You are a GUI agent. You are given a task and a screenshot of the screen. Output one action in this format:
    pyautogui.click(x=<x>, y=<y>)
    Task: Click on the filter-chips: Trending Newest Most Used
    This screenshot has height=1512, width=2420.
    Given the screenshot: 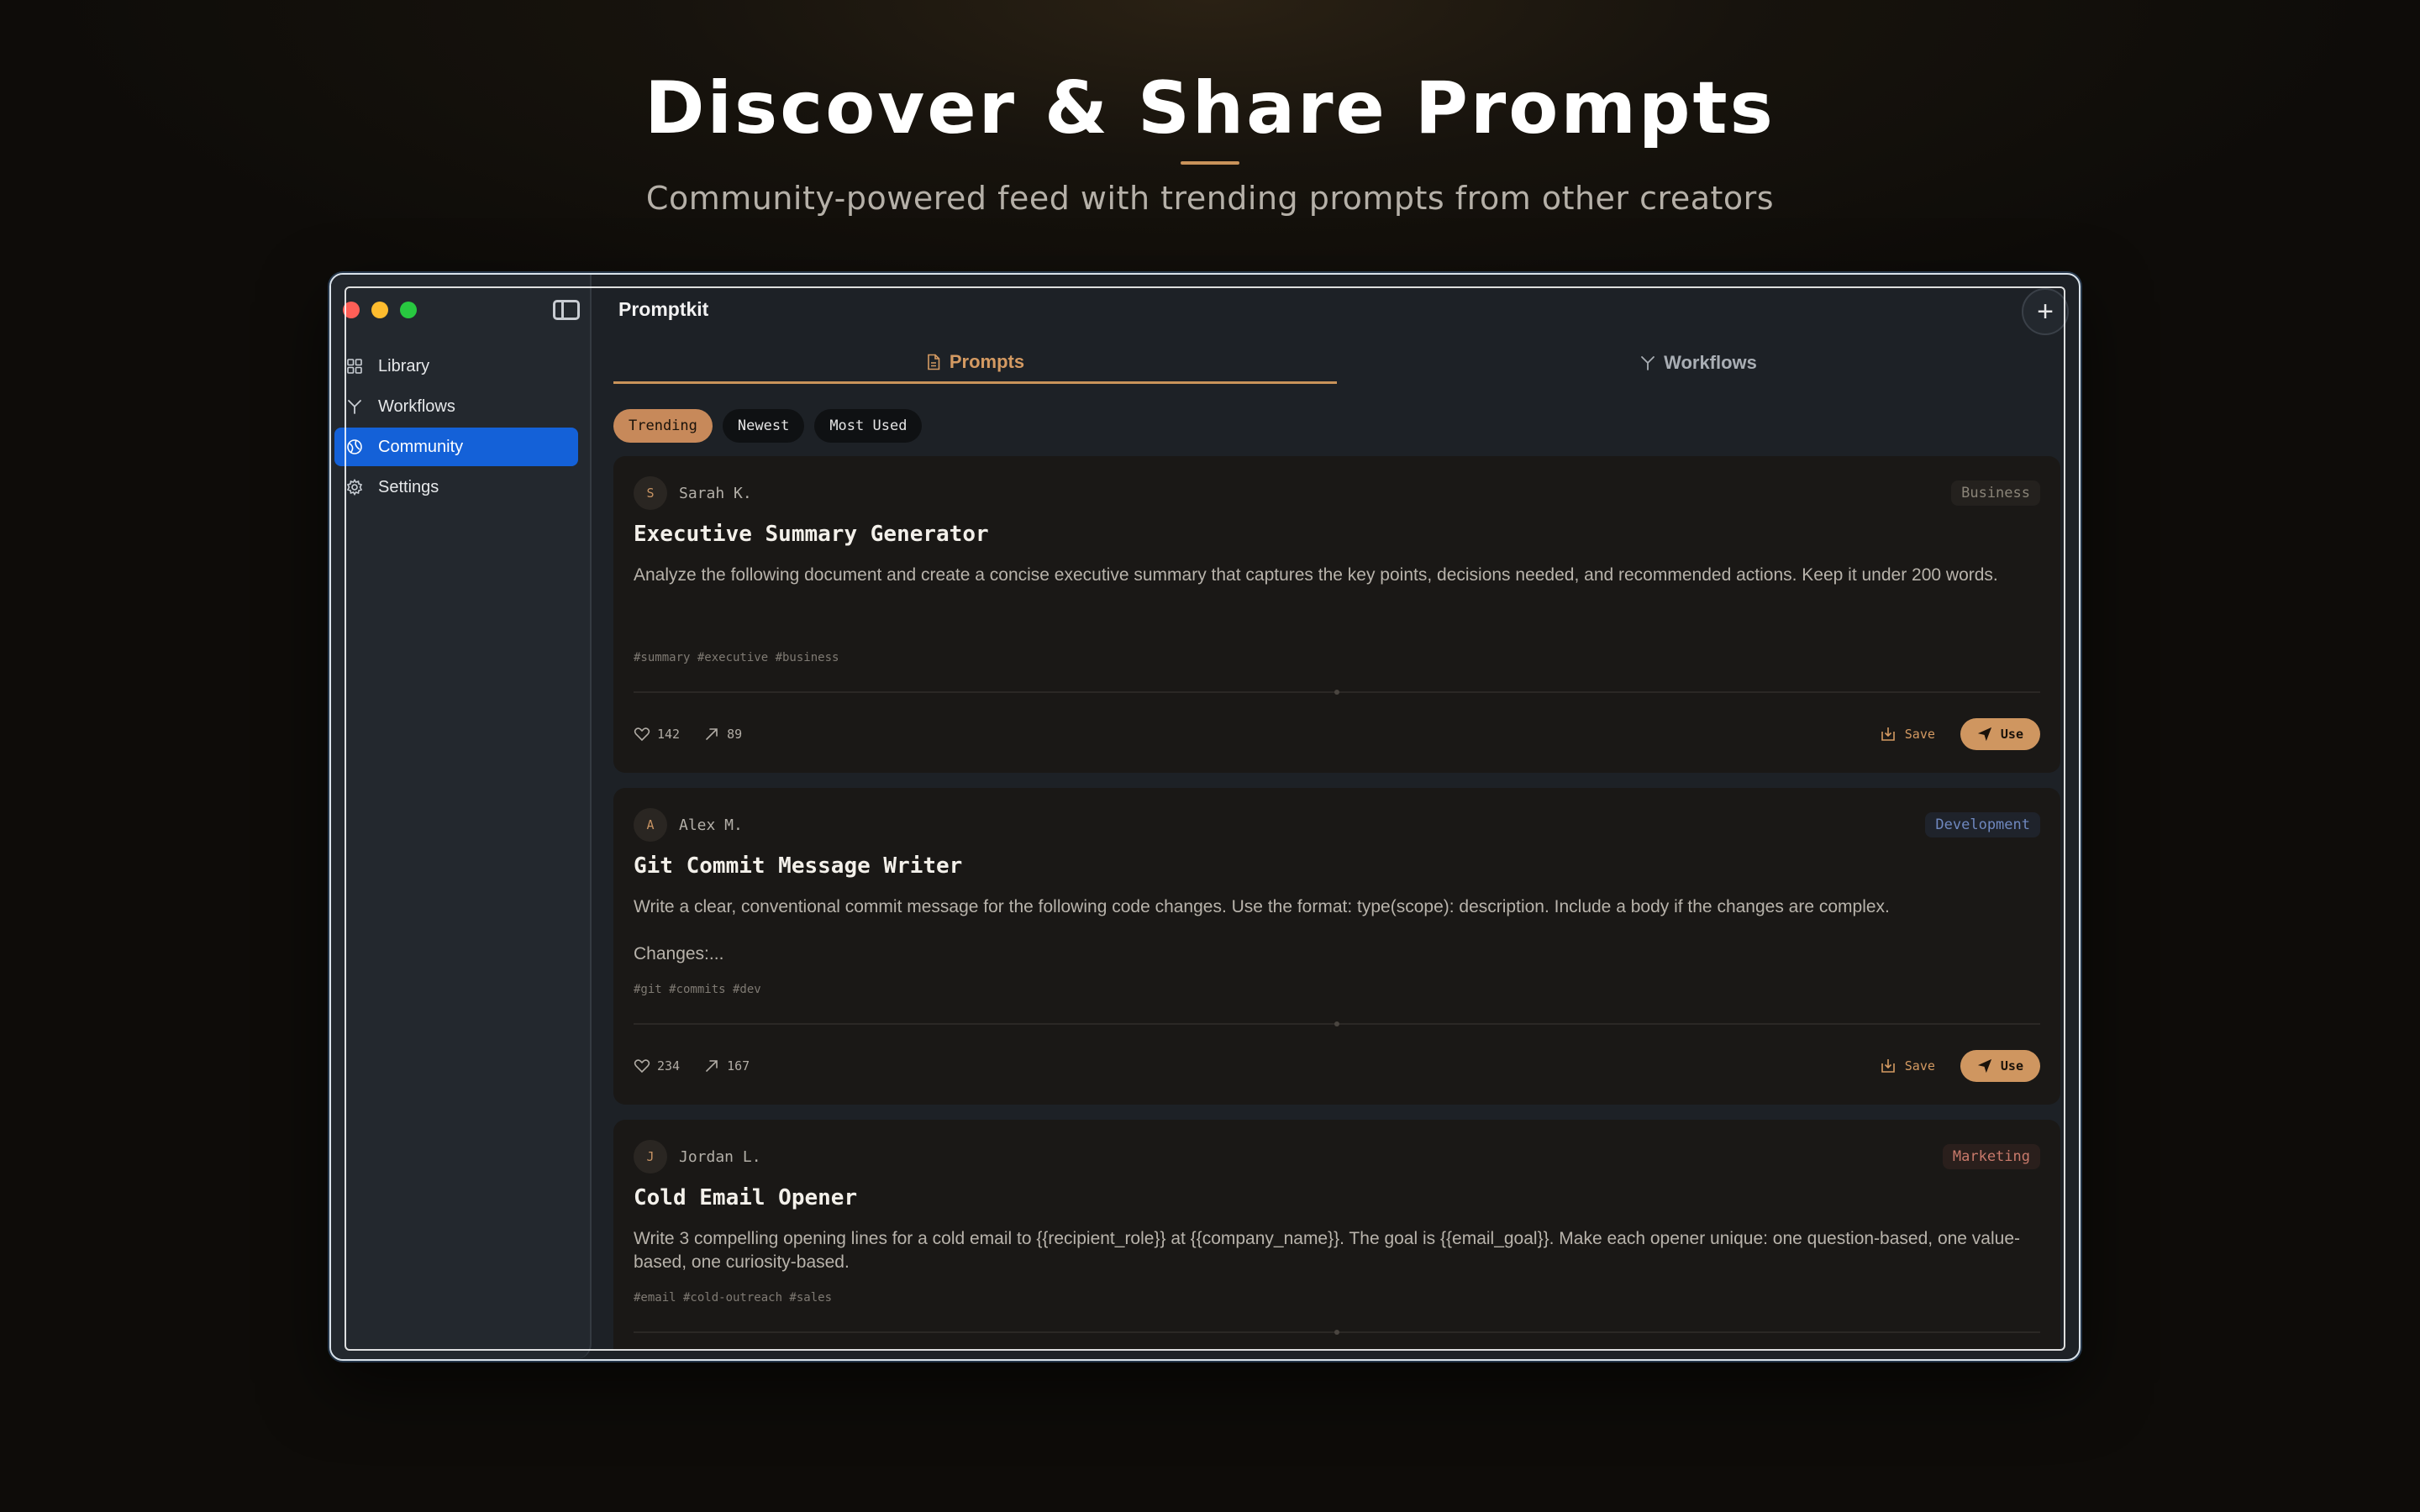 What is the action you would take?
    pyautogui.click(x=768, y=426)
    